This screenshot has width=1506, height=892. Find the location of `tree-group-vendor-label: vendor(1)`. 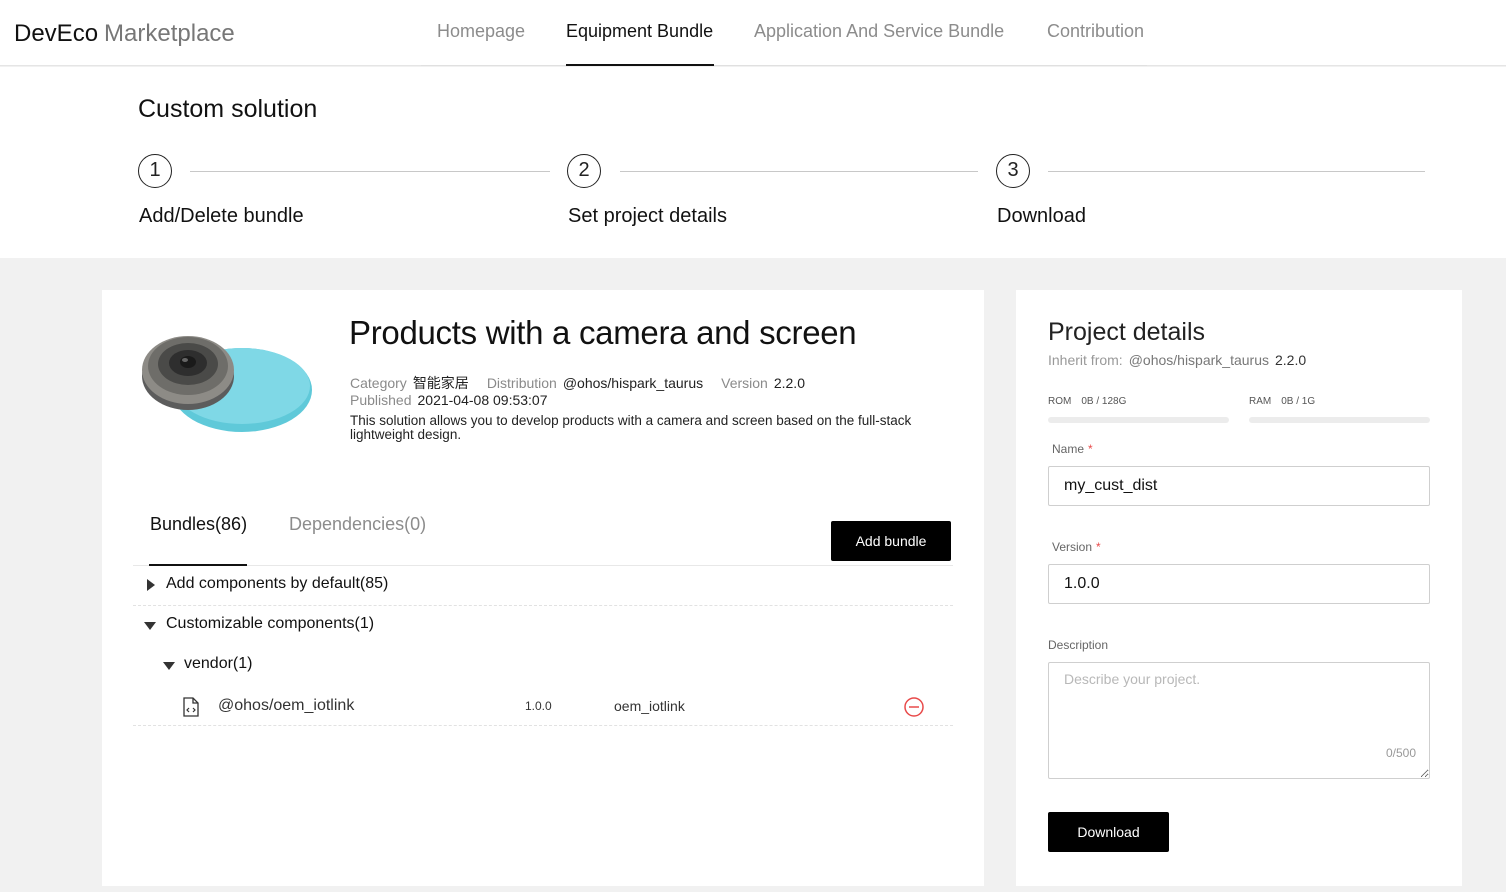

tree-group-vendor-label: vendor(1) is located at coordinates (218, 663).